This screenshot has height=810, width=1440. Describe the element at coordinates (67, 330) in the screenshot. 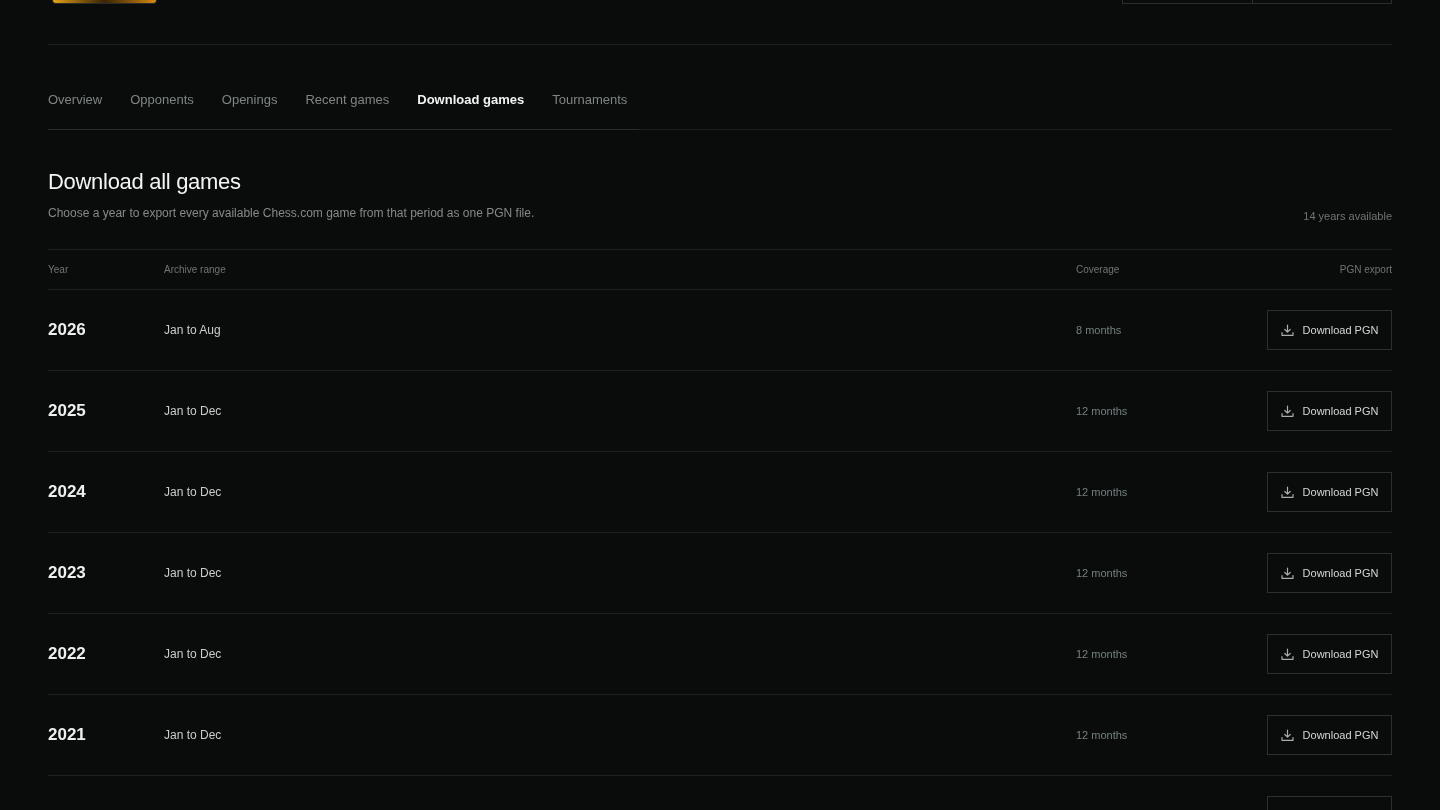

I see `year-cell: 2026` at that location.